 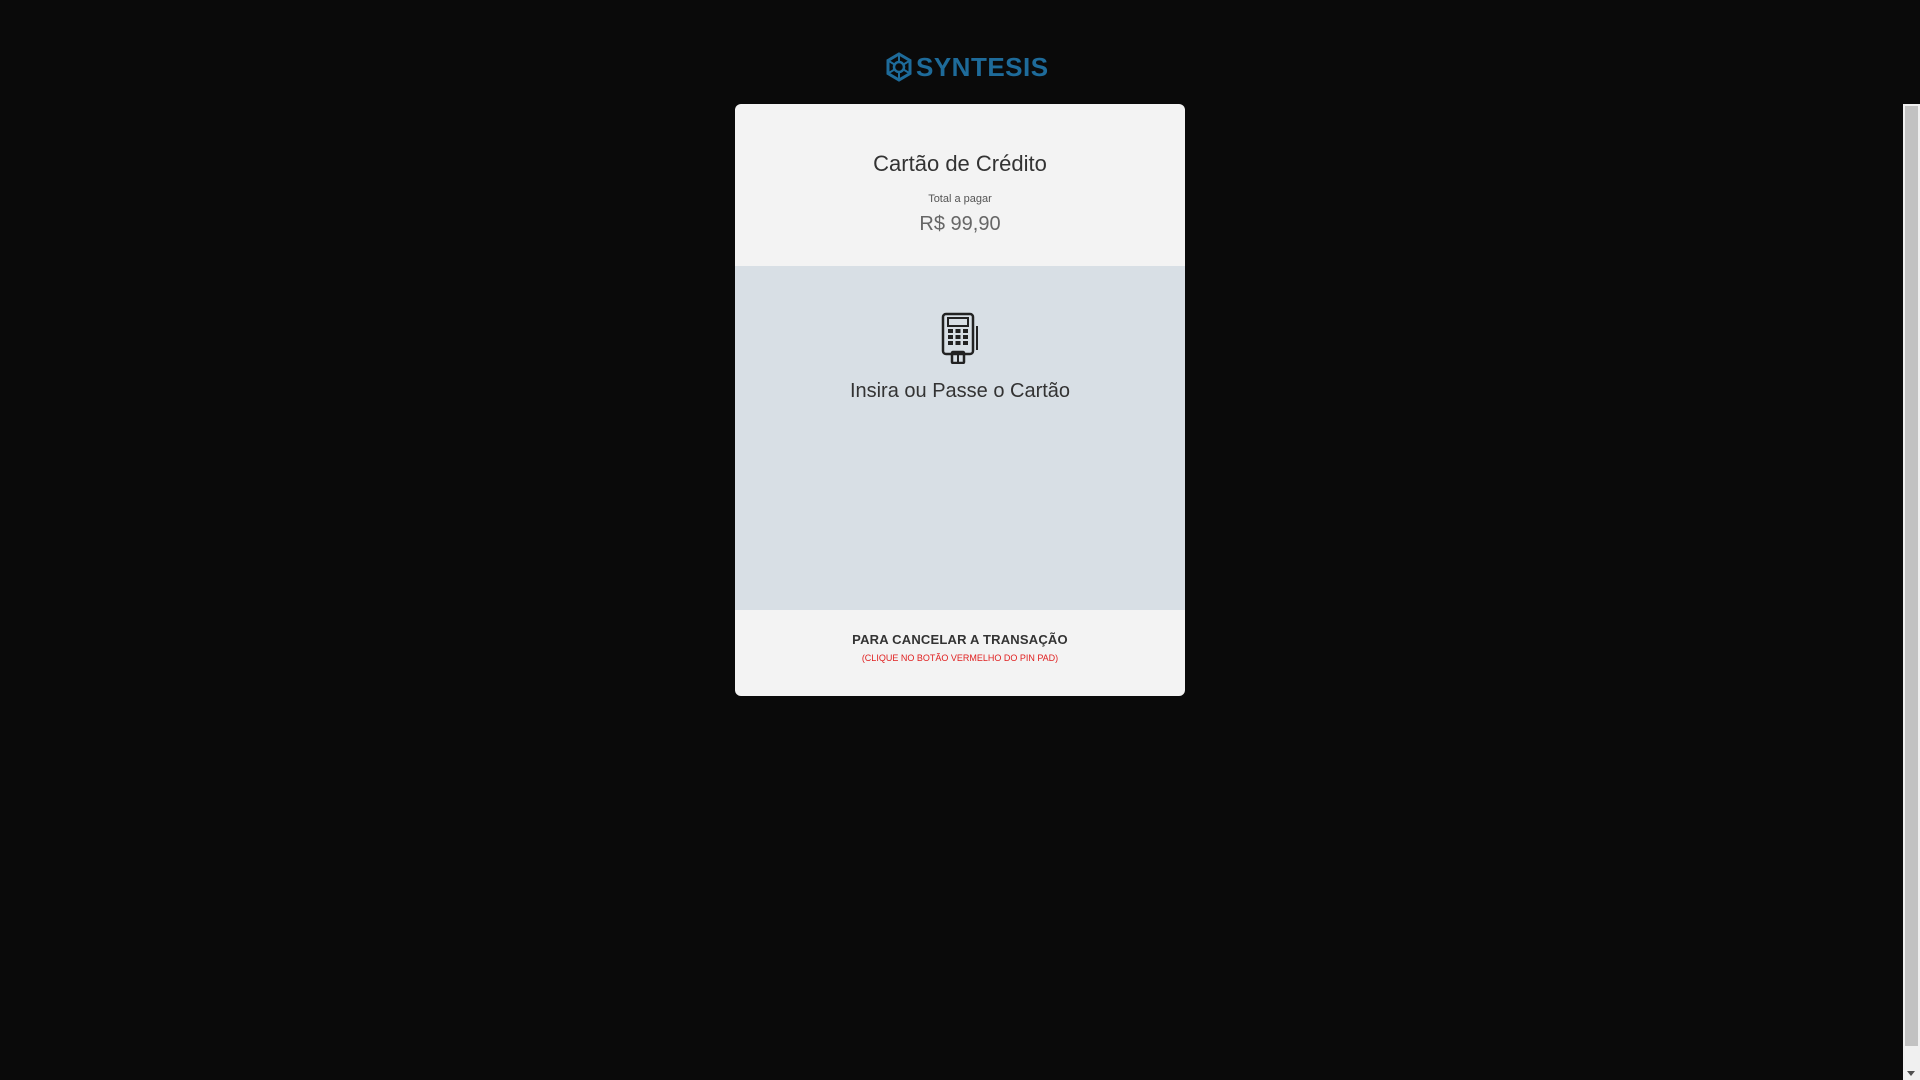 What do you see at coordinates (960, 224) in the screenshot?
I see `total-value: R$ 99,90` at bounding box center [960, 224].